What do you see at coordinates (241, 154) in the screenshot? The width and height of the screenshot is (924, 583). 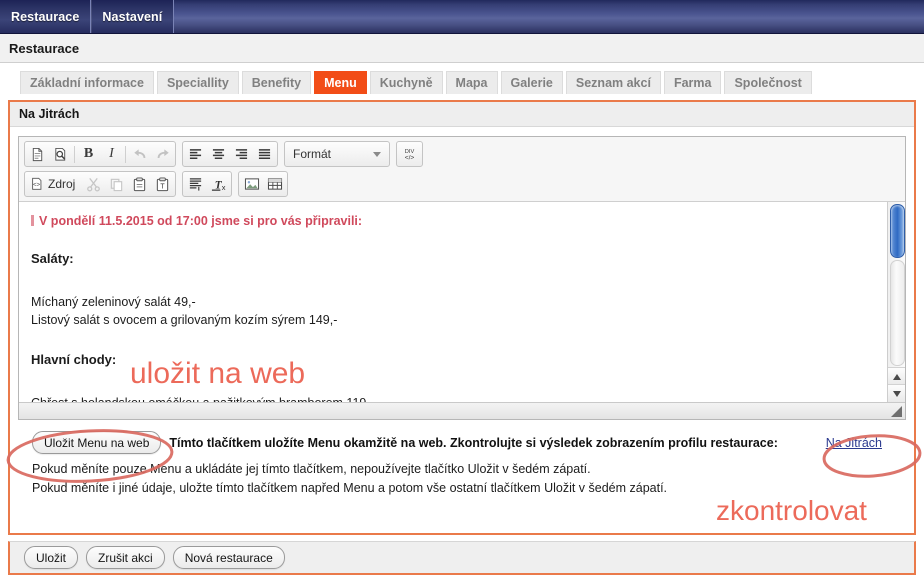 I see `align-right-icon` at bounding box center [241, 154].